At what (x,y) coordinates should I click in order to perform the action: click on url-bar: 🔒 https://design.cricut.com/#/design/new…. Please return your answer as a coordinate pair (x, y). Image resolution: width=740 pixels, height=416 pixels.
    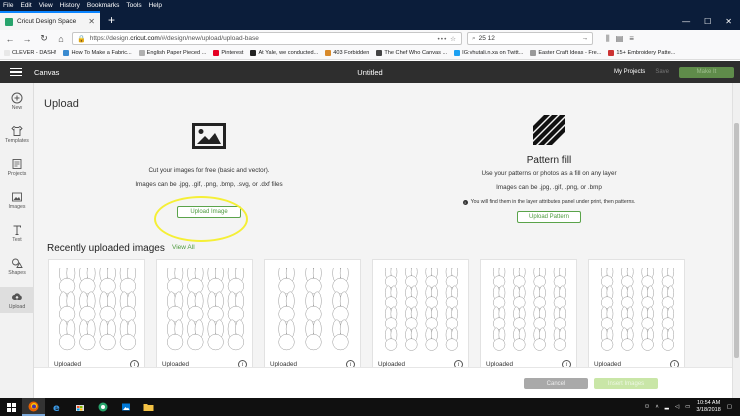
    Looking at the image, I should click on (267, 38).